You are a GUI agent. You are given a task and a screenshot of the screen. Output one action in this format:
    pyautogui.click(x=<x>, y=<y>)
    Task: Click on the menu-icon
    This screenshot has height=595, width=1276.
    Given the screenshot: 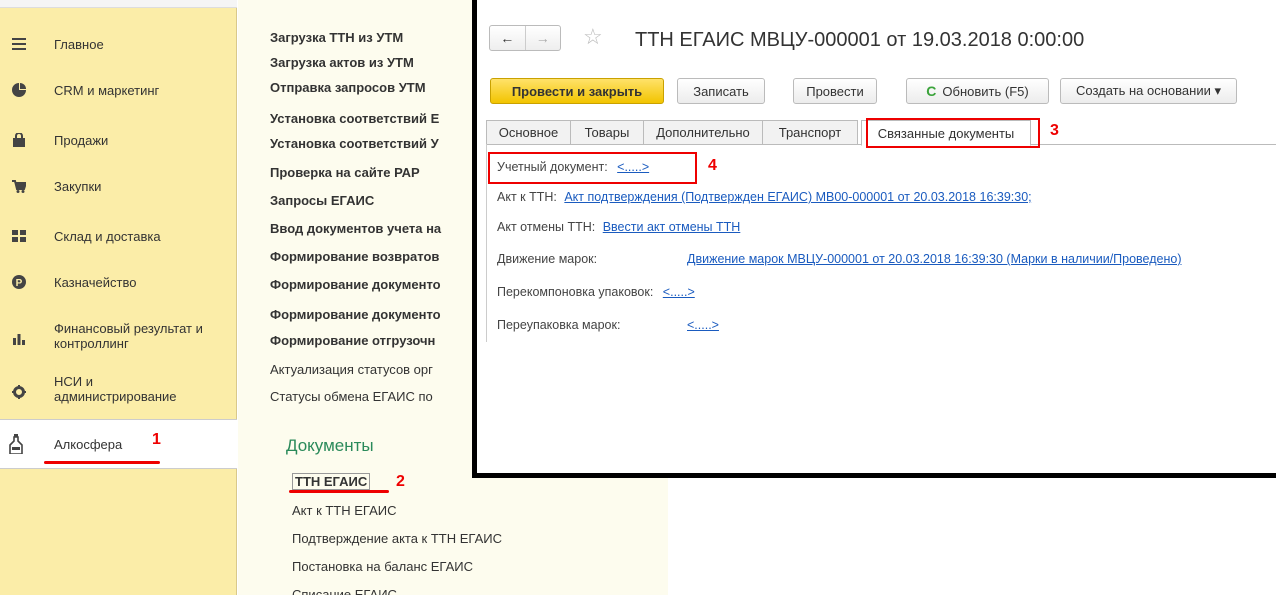 What is the action you would take?
    pyautogui.click(x=19, y=44)
    